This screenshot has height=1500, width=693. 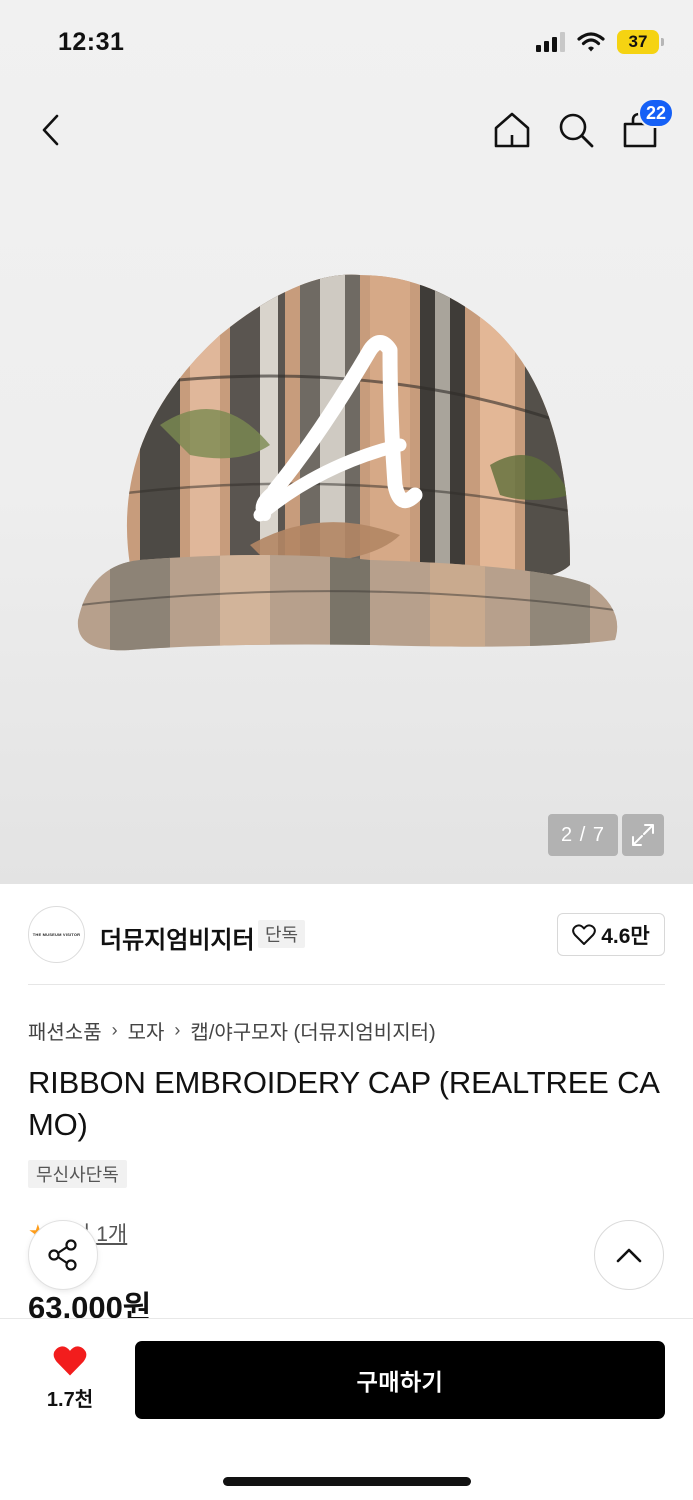 What do you see at coordinates (346, 984) in the screenshot?
I see `divider` at bounding box center [346, 984].